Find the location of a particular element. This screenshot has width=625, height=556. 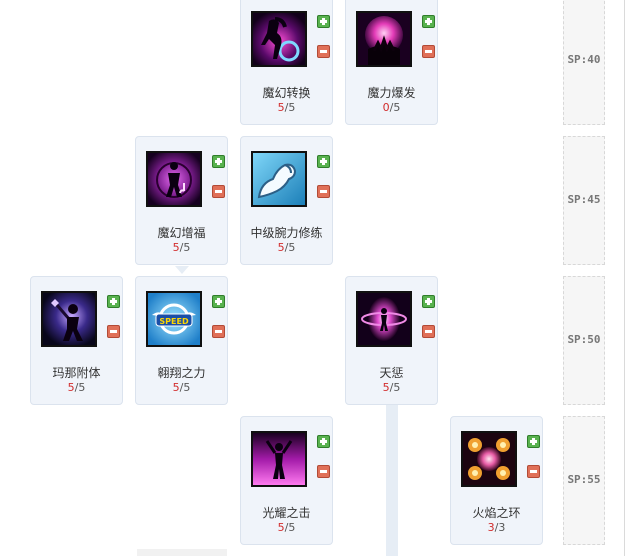

skill-name: 天惩 is located at coordinates (391, 373).